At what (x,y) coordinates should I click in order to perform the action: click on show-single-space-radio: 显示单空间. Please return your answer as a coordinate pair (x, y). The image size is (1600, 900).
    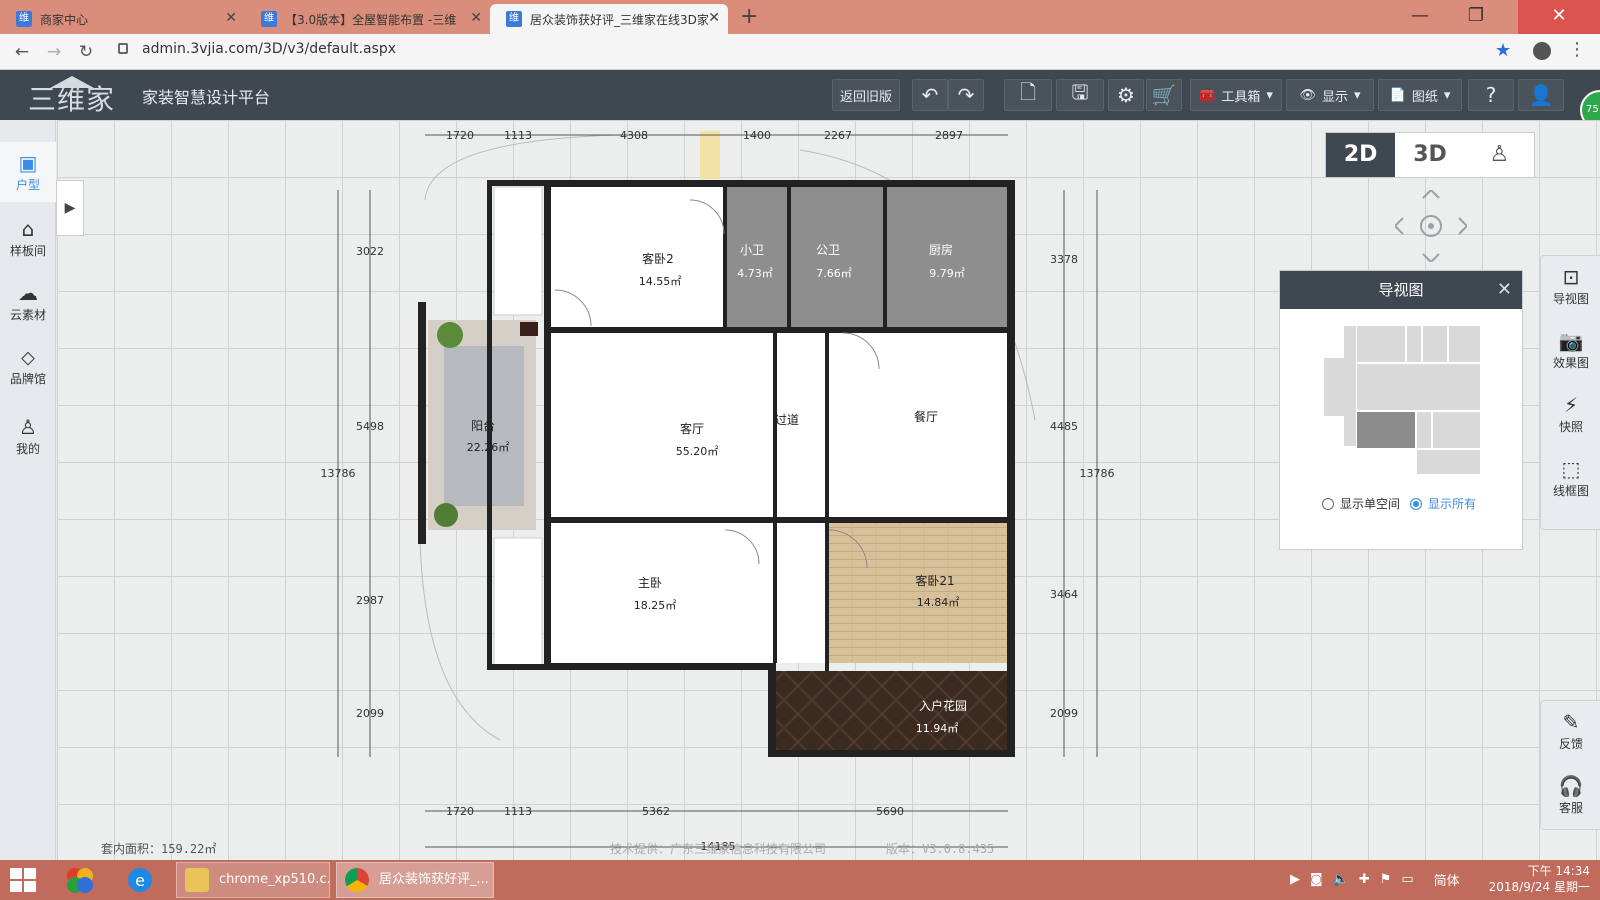
    Looking at the image, I should click on (1361, 503).